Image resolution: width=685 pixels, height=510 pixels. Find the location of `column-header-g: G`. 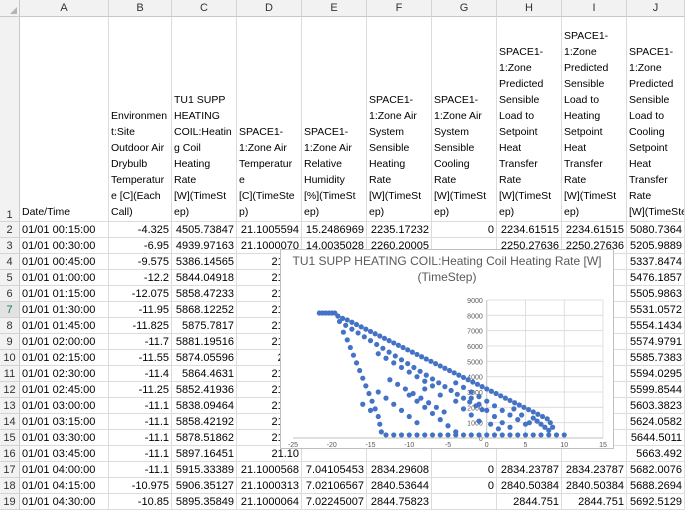

column-header-g: G is located at coordinates (464, 8).